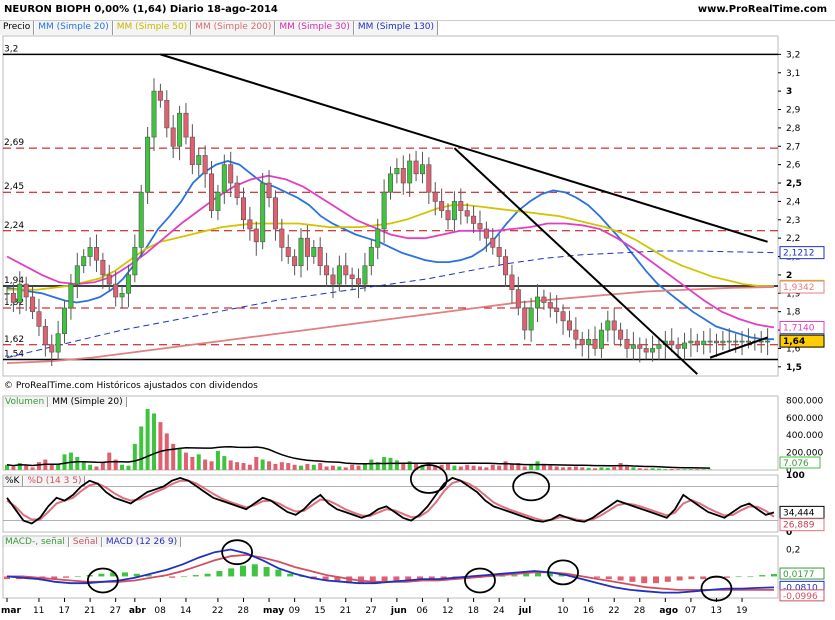  Describe the element at coordinates (799, 575) in the screenshot. I see `macd-value-label: 0,0177` at that location.